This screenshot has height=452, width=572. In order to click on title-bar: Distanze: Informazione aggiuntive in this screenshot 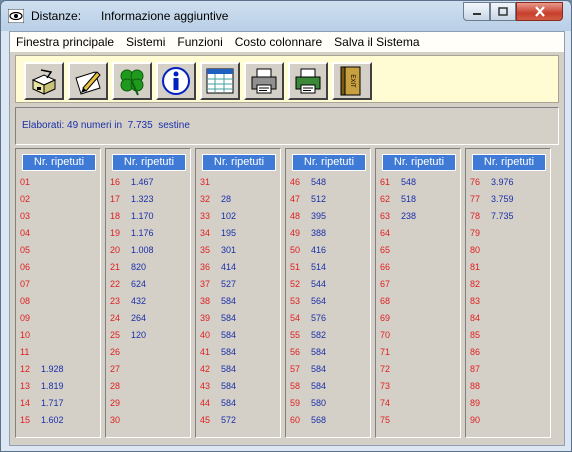, I will do `click(286, 16)`.